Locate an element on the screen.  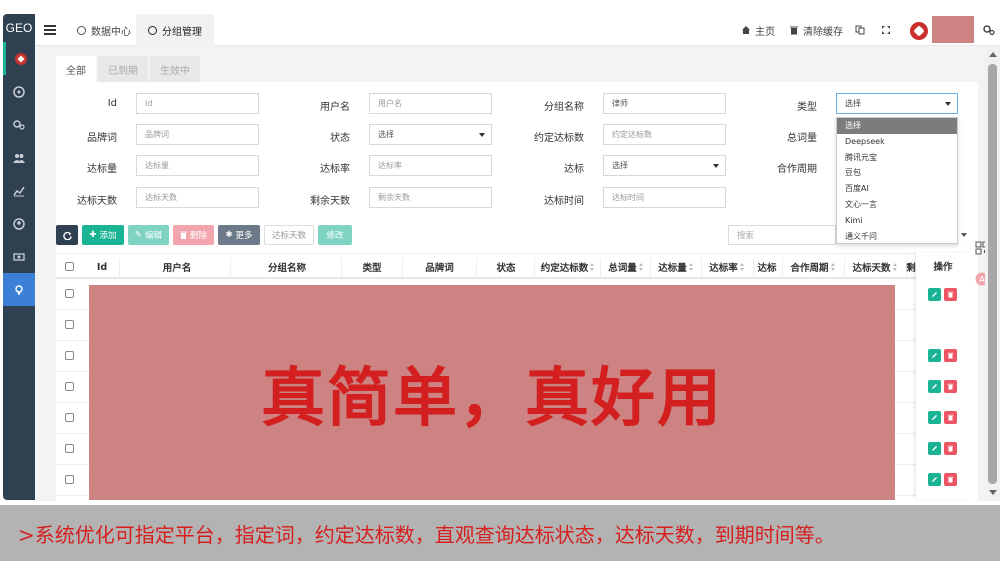
brand-icon is located at coordinates (20, 58).